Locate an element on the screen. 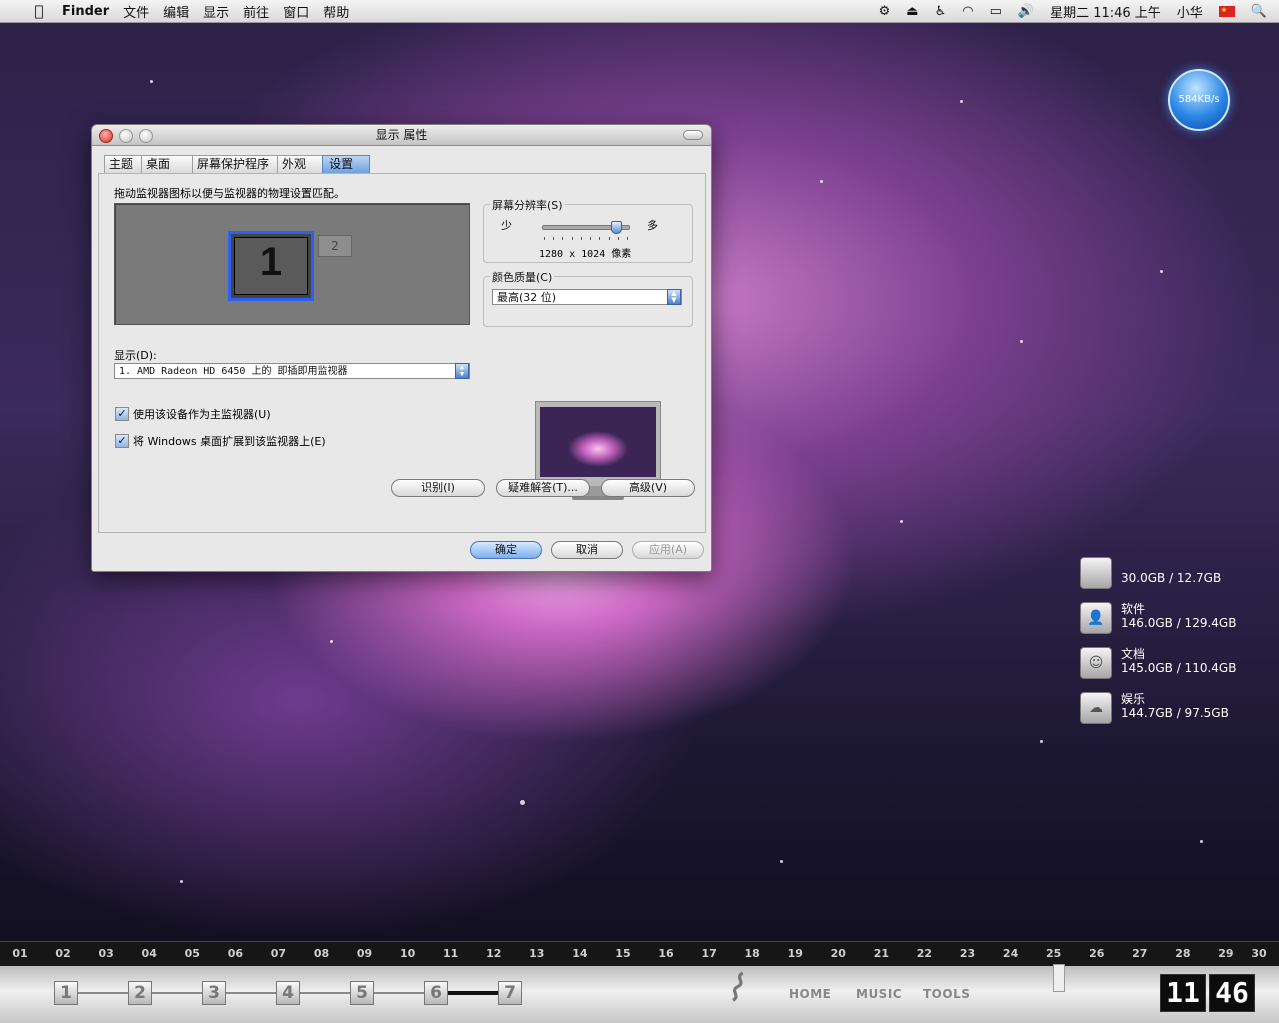 Image resolution: width=1279 pixels, height=1023 pixels. monitor-2-icon: 2 is located at coordinates (335, 246).